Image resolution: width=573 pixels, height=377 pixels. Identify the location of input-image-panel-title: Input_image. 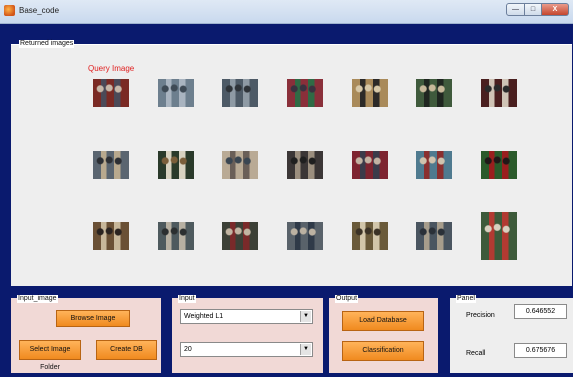
(37, 299).